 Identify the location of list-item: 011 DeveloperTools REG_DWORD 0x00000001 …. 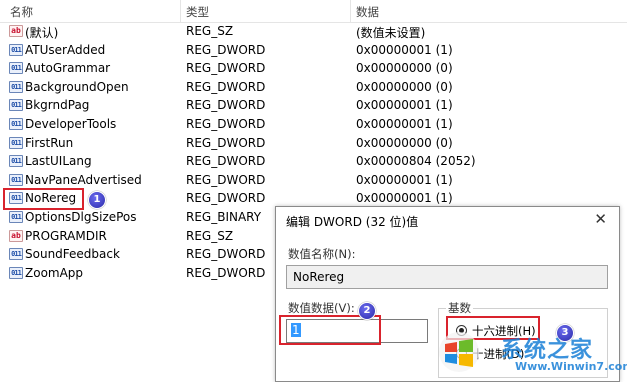
(313, 124).